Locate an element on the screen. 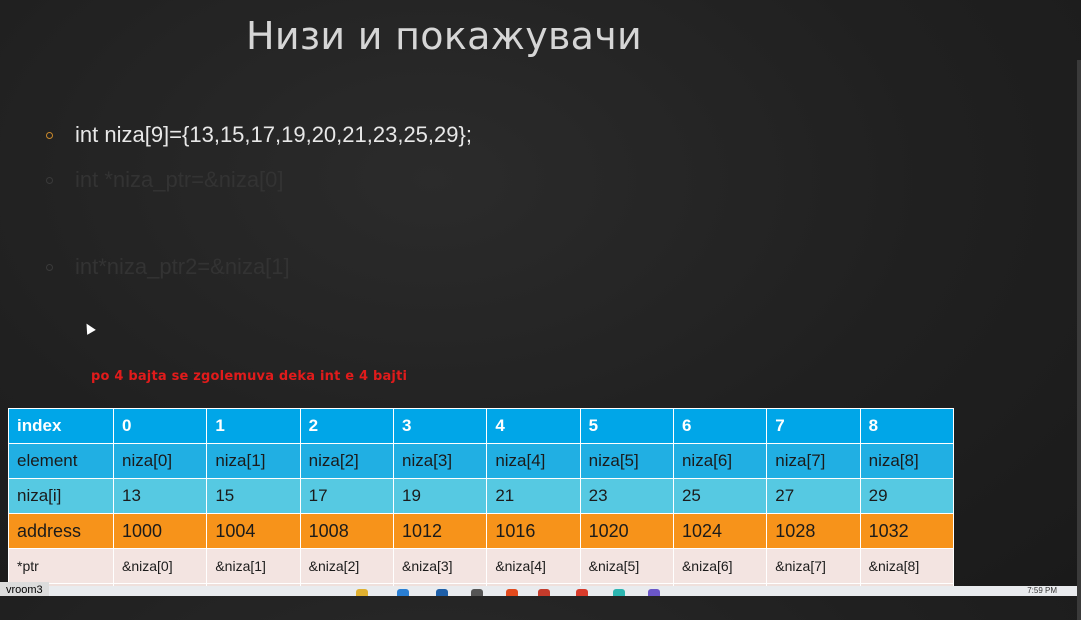 The height and width of the screenshot is (620, 1081). table-cell: &niza[6] is located at coordinates (720, 566).